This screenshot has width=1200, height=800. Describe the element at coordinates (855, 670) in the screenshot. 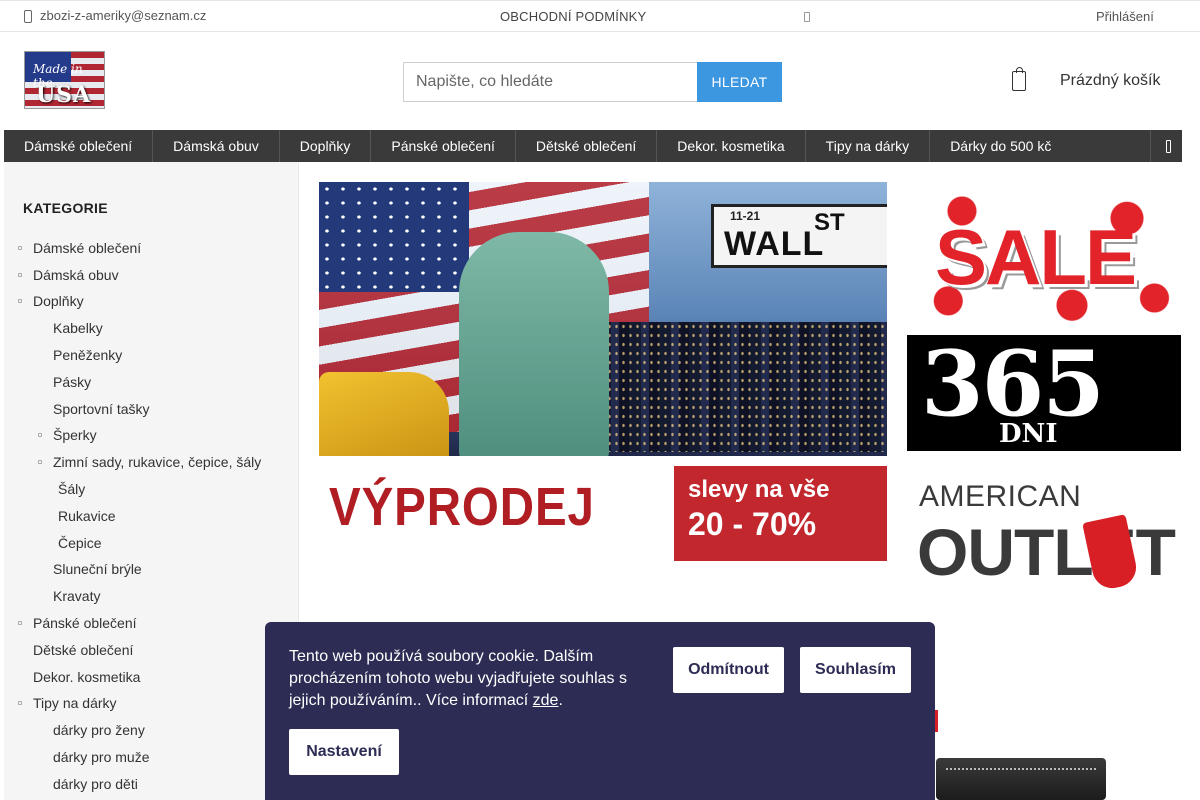

I see `cookie-accept-button: Souhlasím` at that location.